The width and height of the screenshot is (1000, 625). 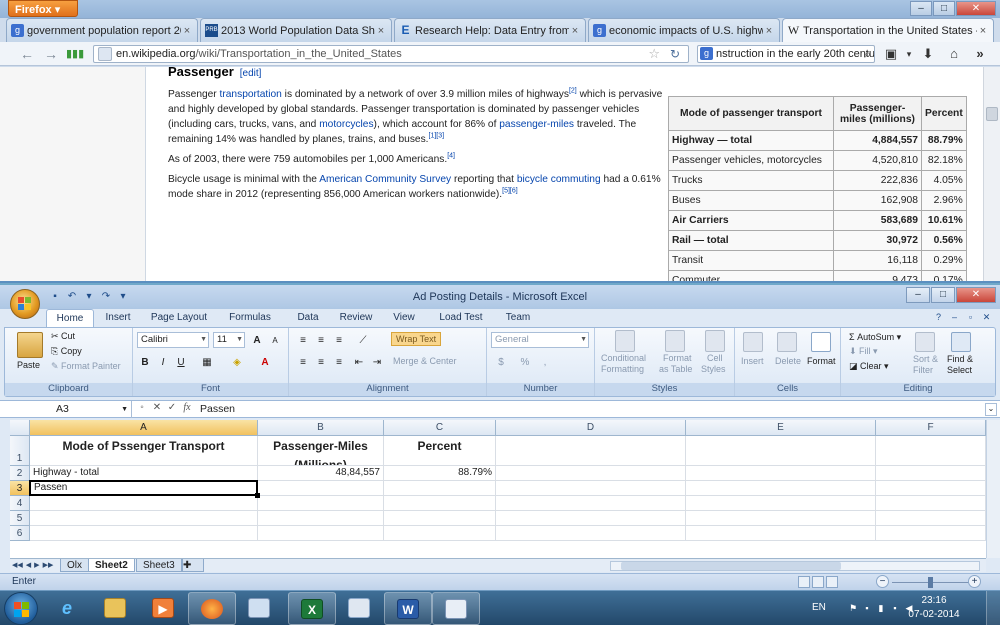 What do you see at coordinates (63, 336) in the screenshot?
I see `cut-button: ✂ Cut` at bounding box center [63, 336].